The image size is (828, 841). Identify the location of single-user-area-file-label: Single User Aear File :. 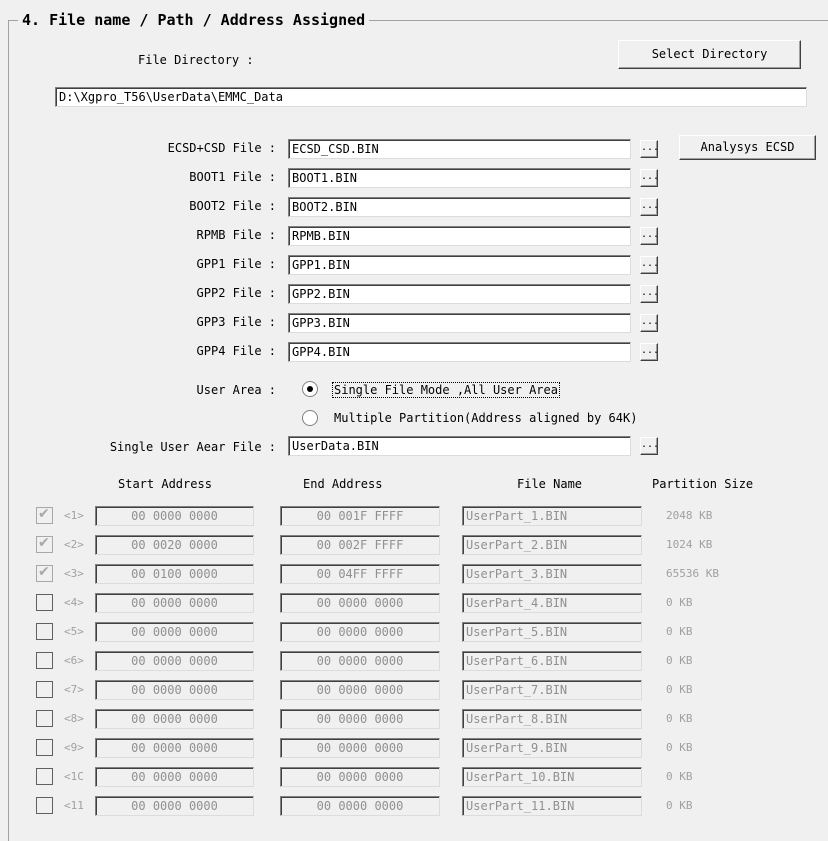
(192, 447).